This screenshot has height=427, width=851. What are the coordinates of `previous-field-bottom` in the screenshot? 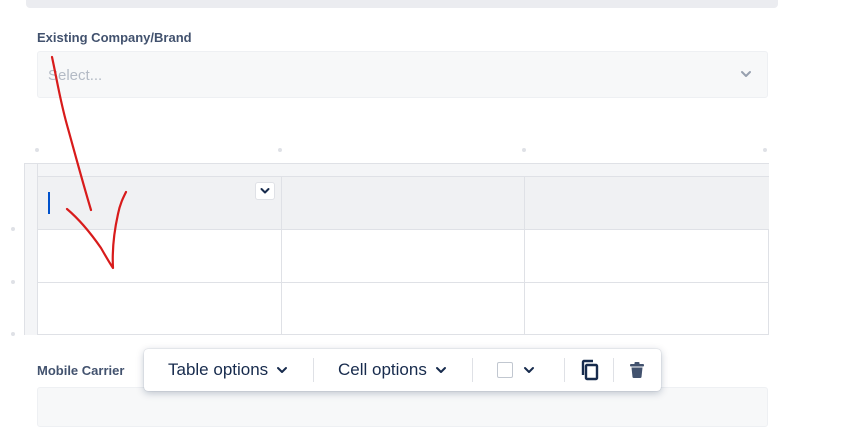 It's located at (402, 4).